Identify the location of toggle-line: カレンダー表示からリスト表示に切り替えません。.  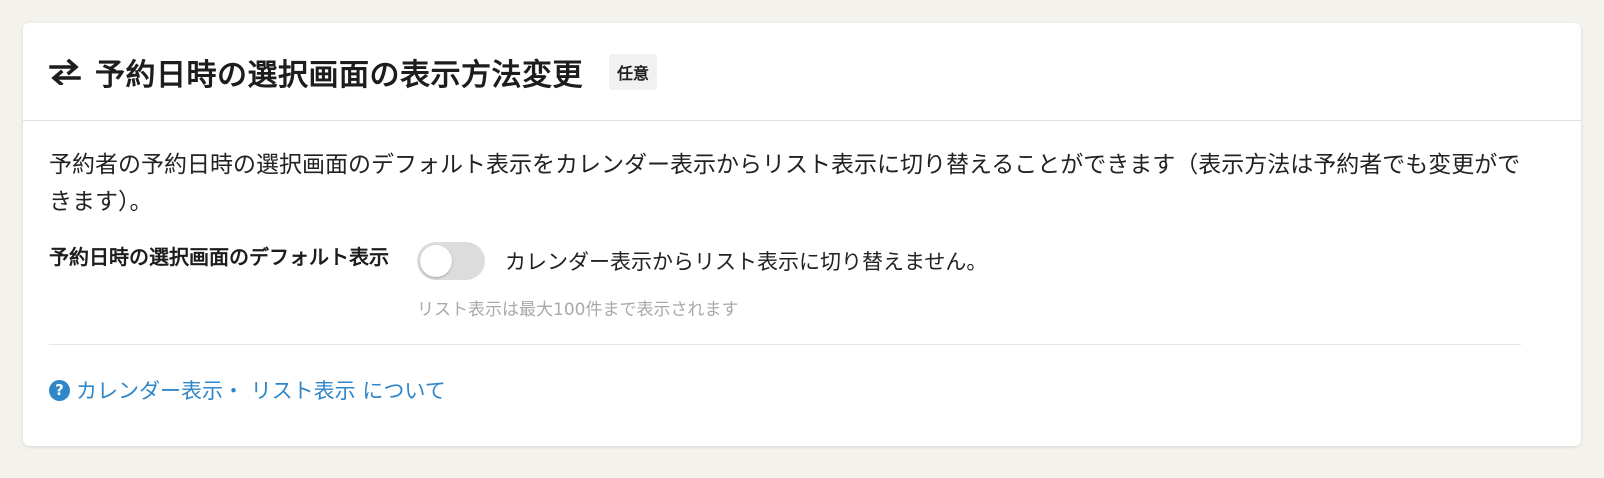
(702, 261).